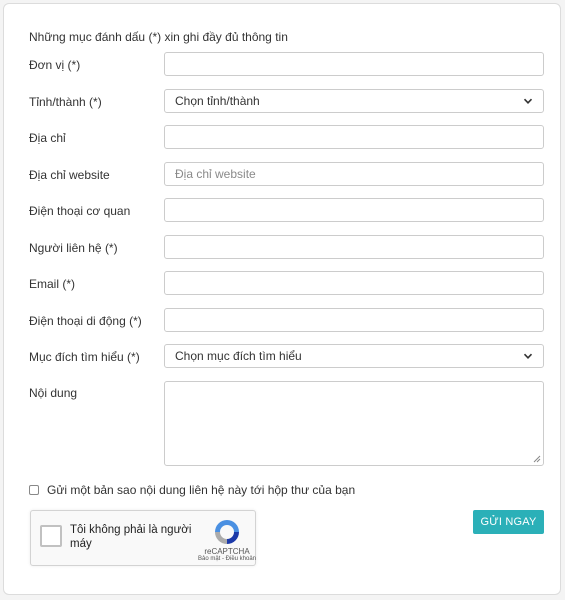  What do you see at coordinates (80, 211) in the screenshot?
I see `label-dien-thoai-co-quan: Điện thoại cơ quan` at bounding box center [80, 211].